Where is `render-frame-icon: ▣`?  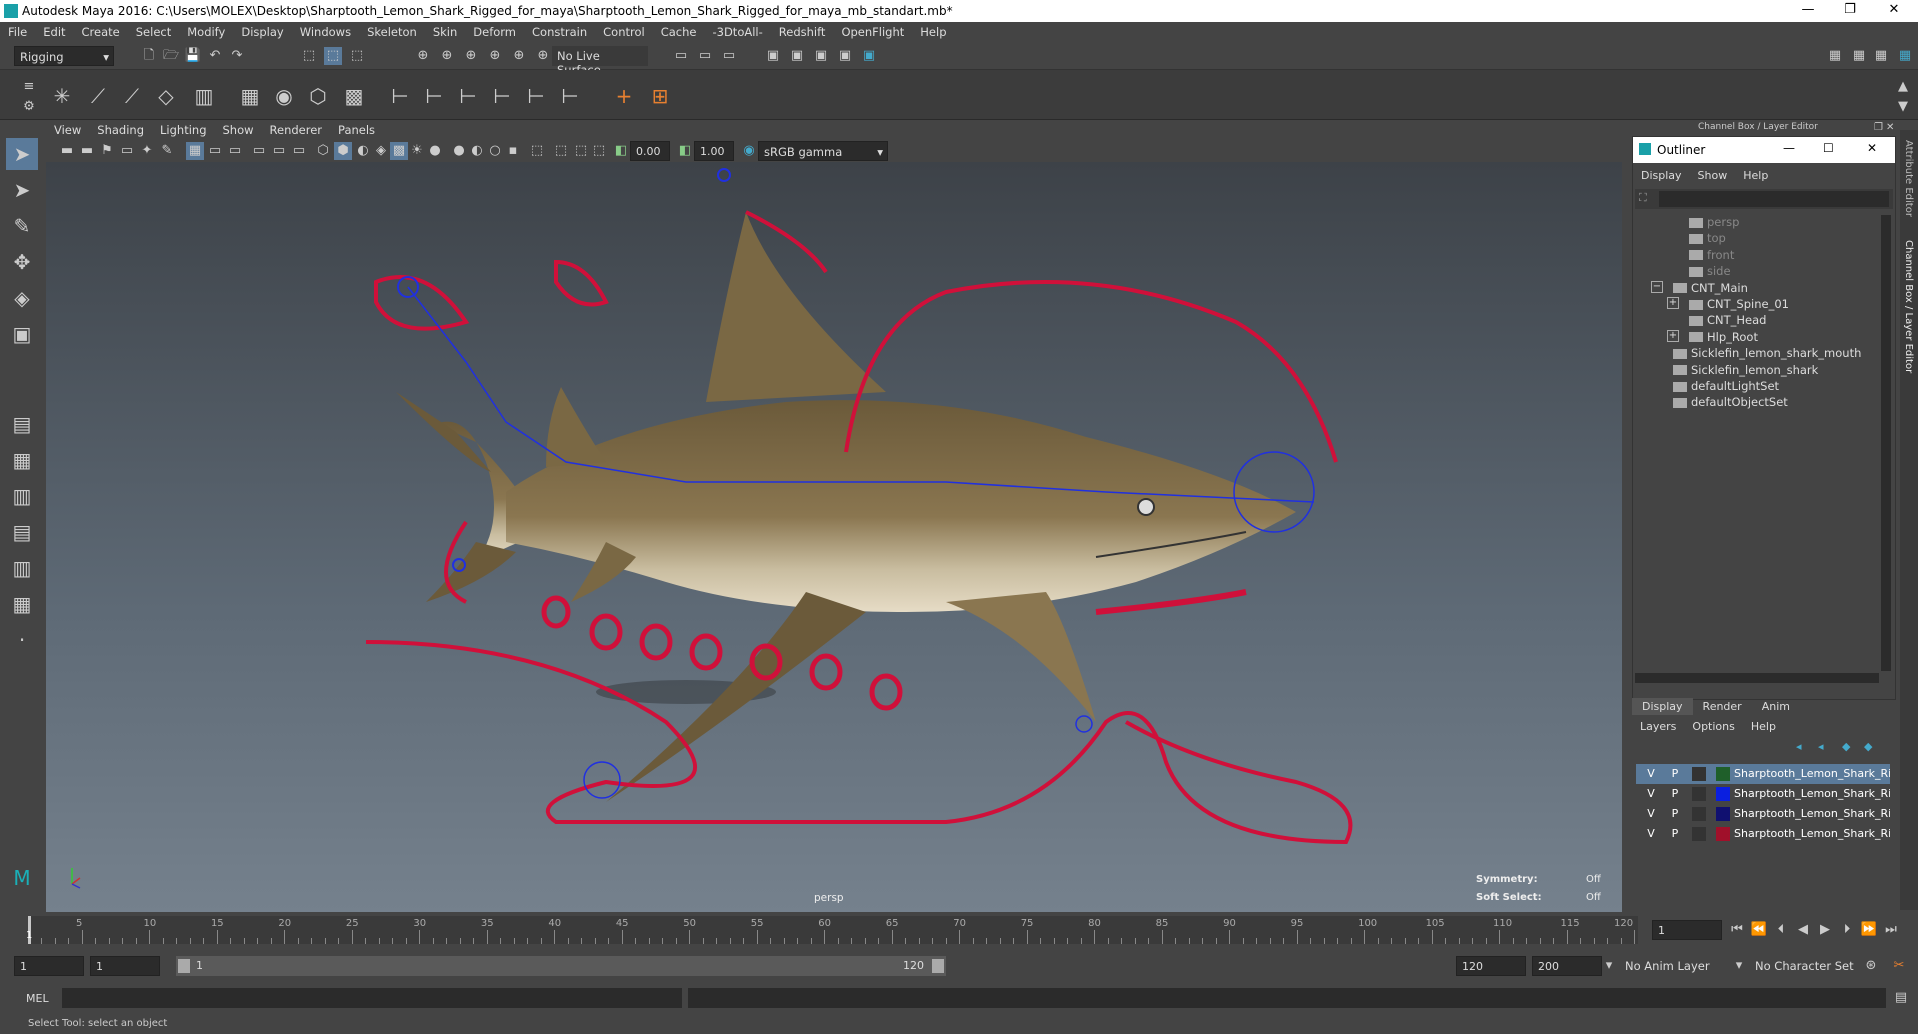 render-frame-icon: ▣ is located at coordinates (797, 56).